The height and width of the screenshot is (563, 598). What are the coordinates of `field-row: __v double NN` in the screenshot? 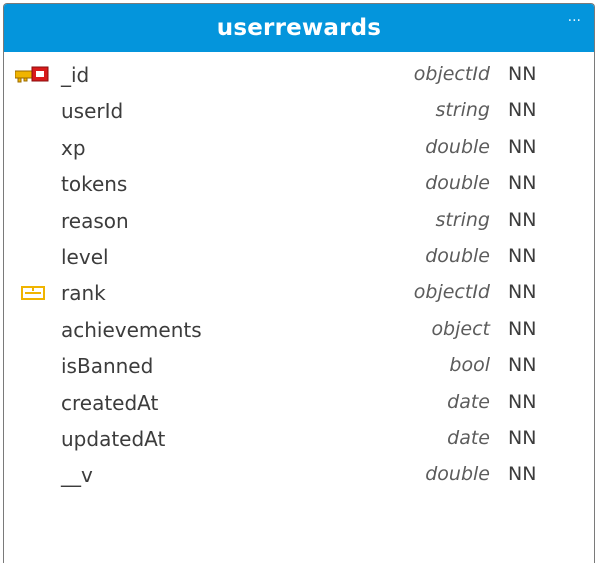 It's located at (299, 477).